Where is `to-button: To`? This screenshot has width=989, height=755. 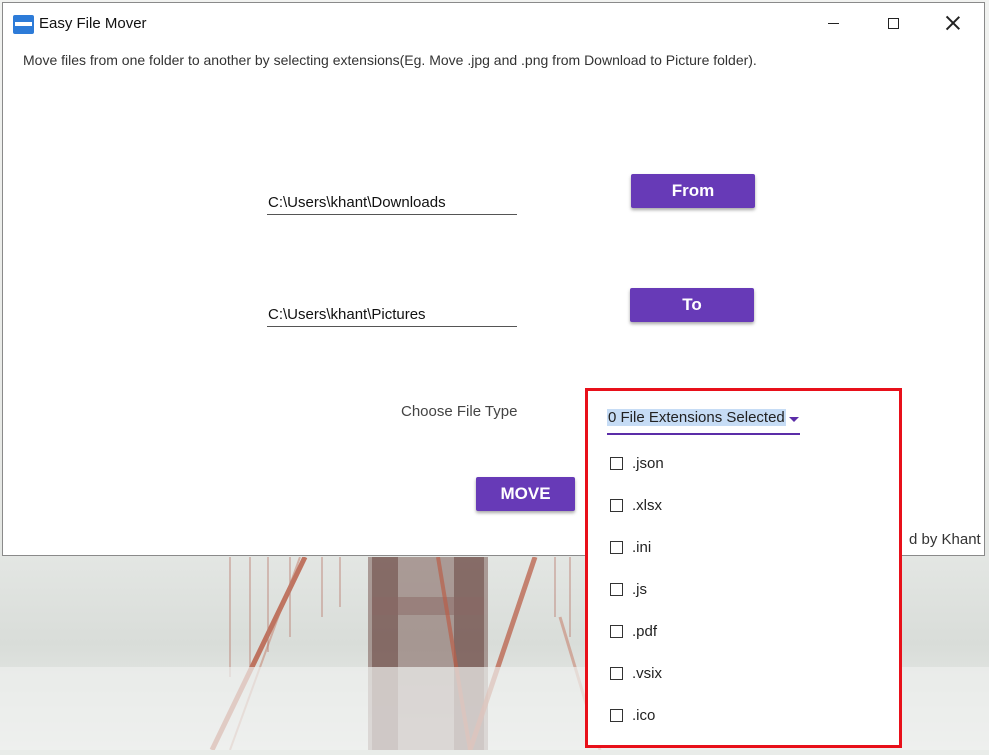
to-button: To is located at coordinates (692, 305).